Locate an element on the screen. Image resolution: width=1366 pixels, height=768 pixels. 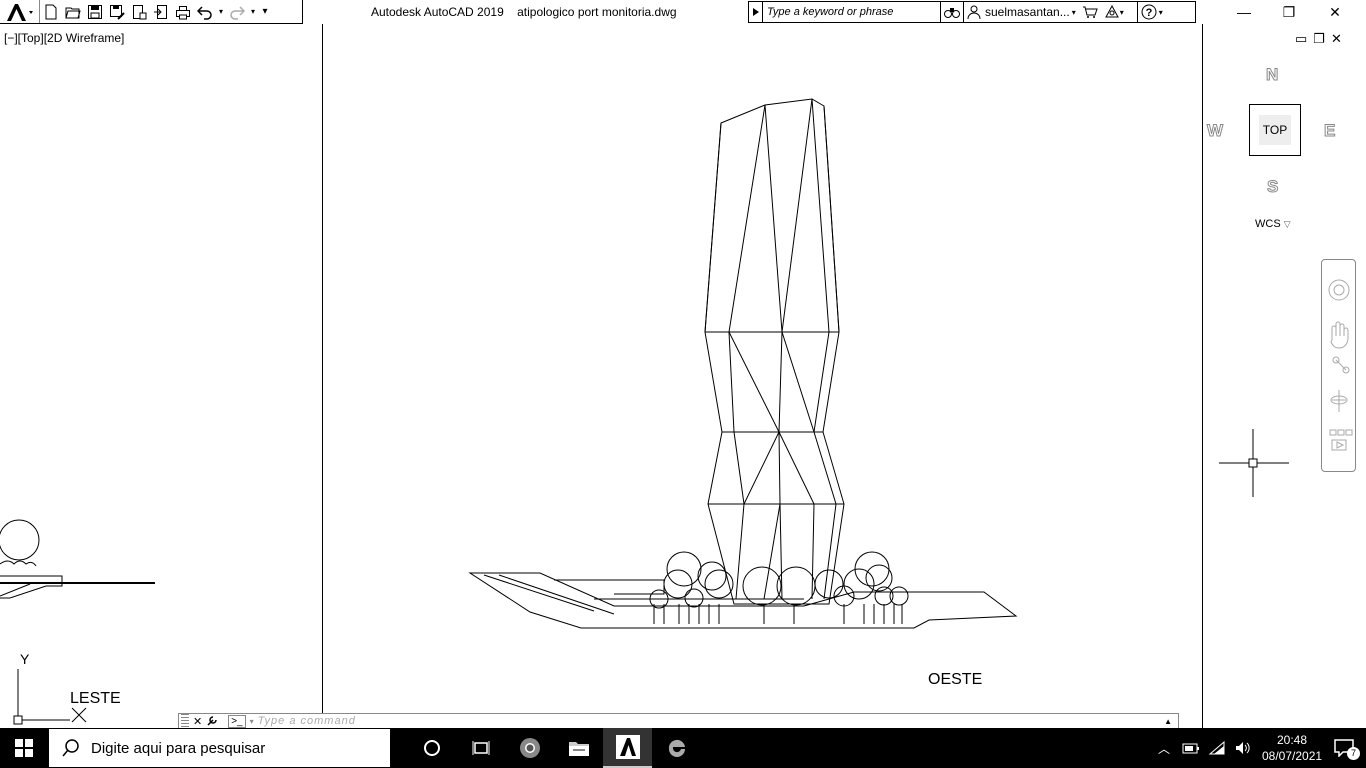
task-view-icon is located at coordinates (480, 748).